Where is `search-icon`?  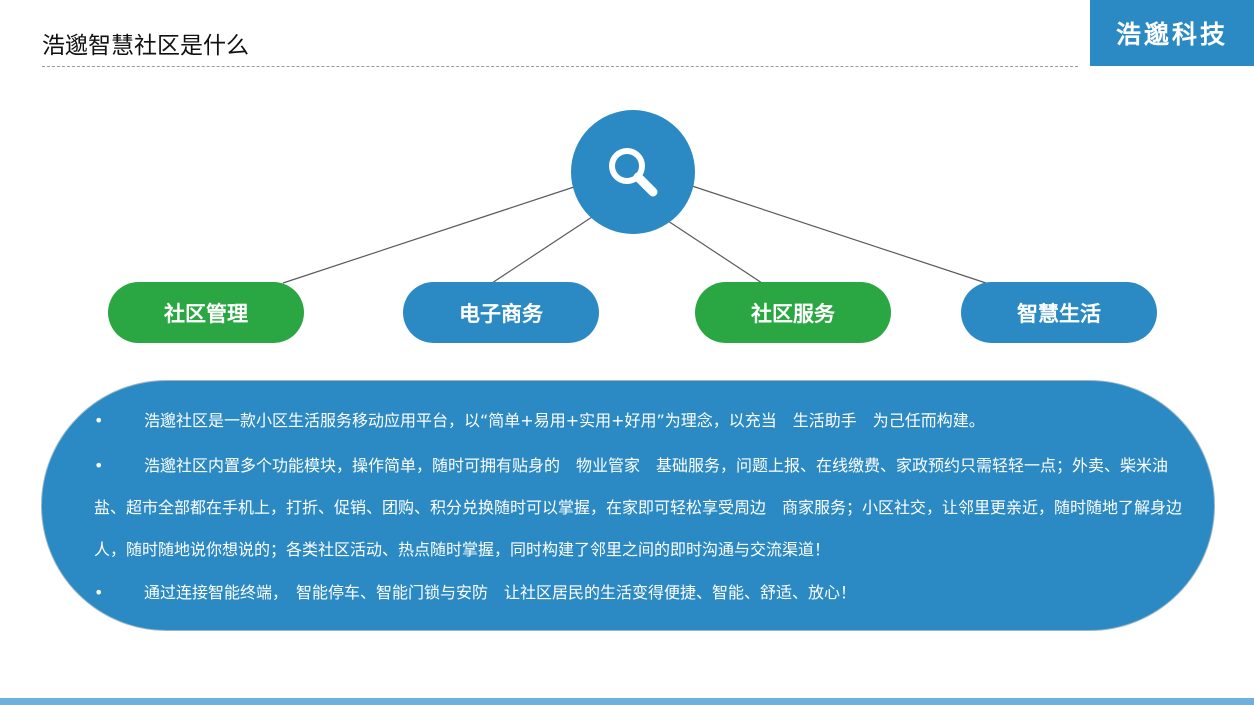 search-icon is located at coordinates (633, 172).